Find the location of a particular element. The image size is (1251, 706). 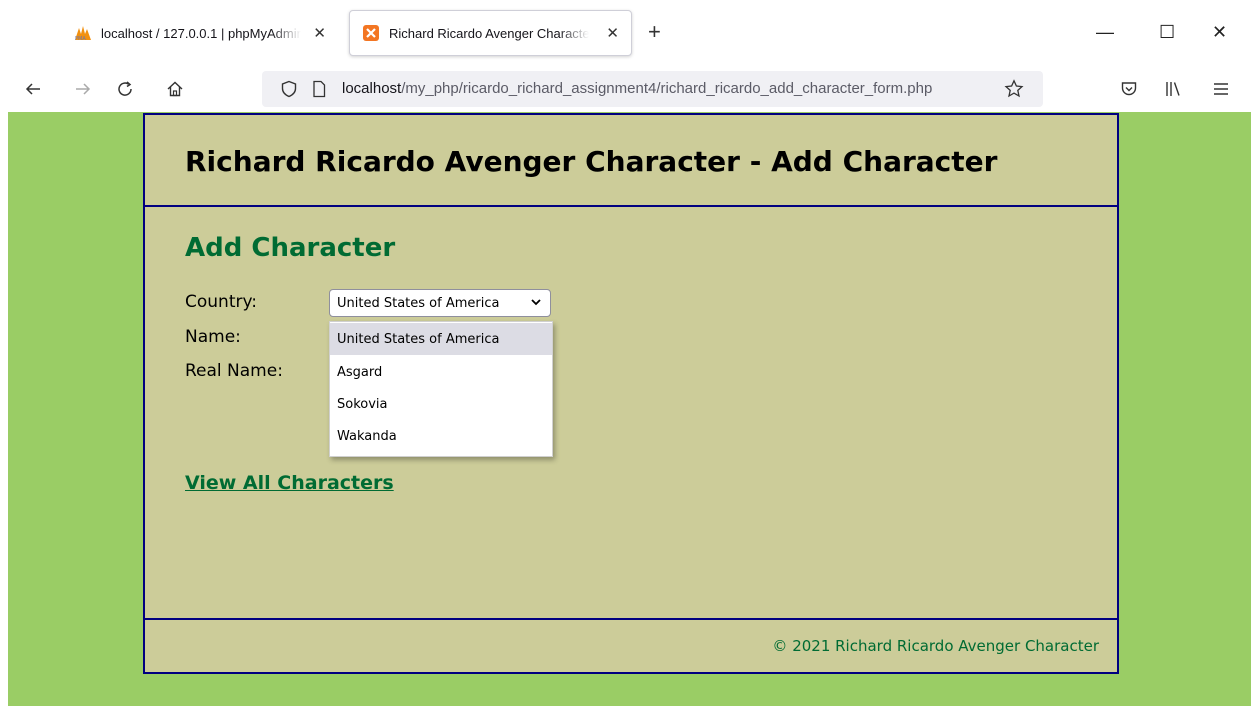

tab-phpmyadmin: PMA localhost / 127.0.0.1 | phpMyAdmin ✕ is located at coordinates (199, 33).